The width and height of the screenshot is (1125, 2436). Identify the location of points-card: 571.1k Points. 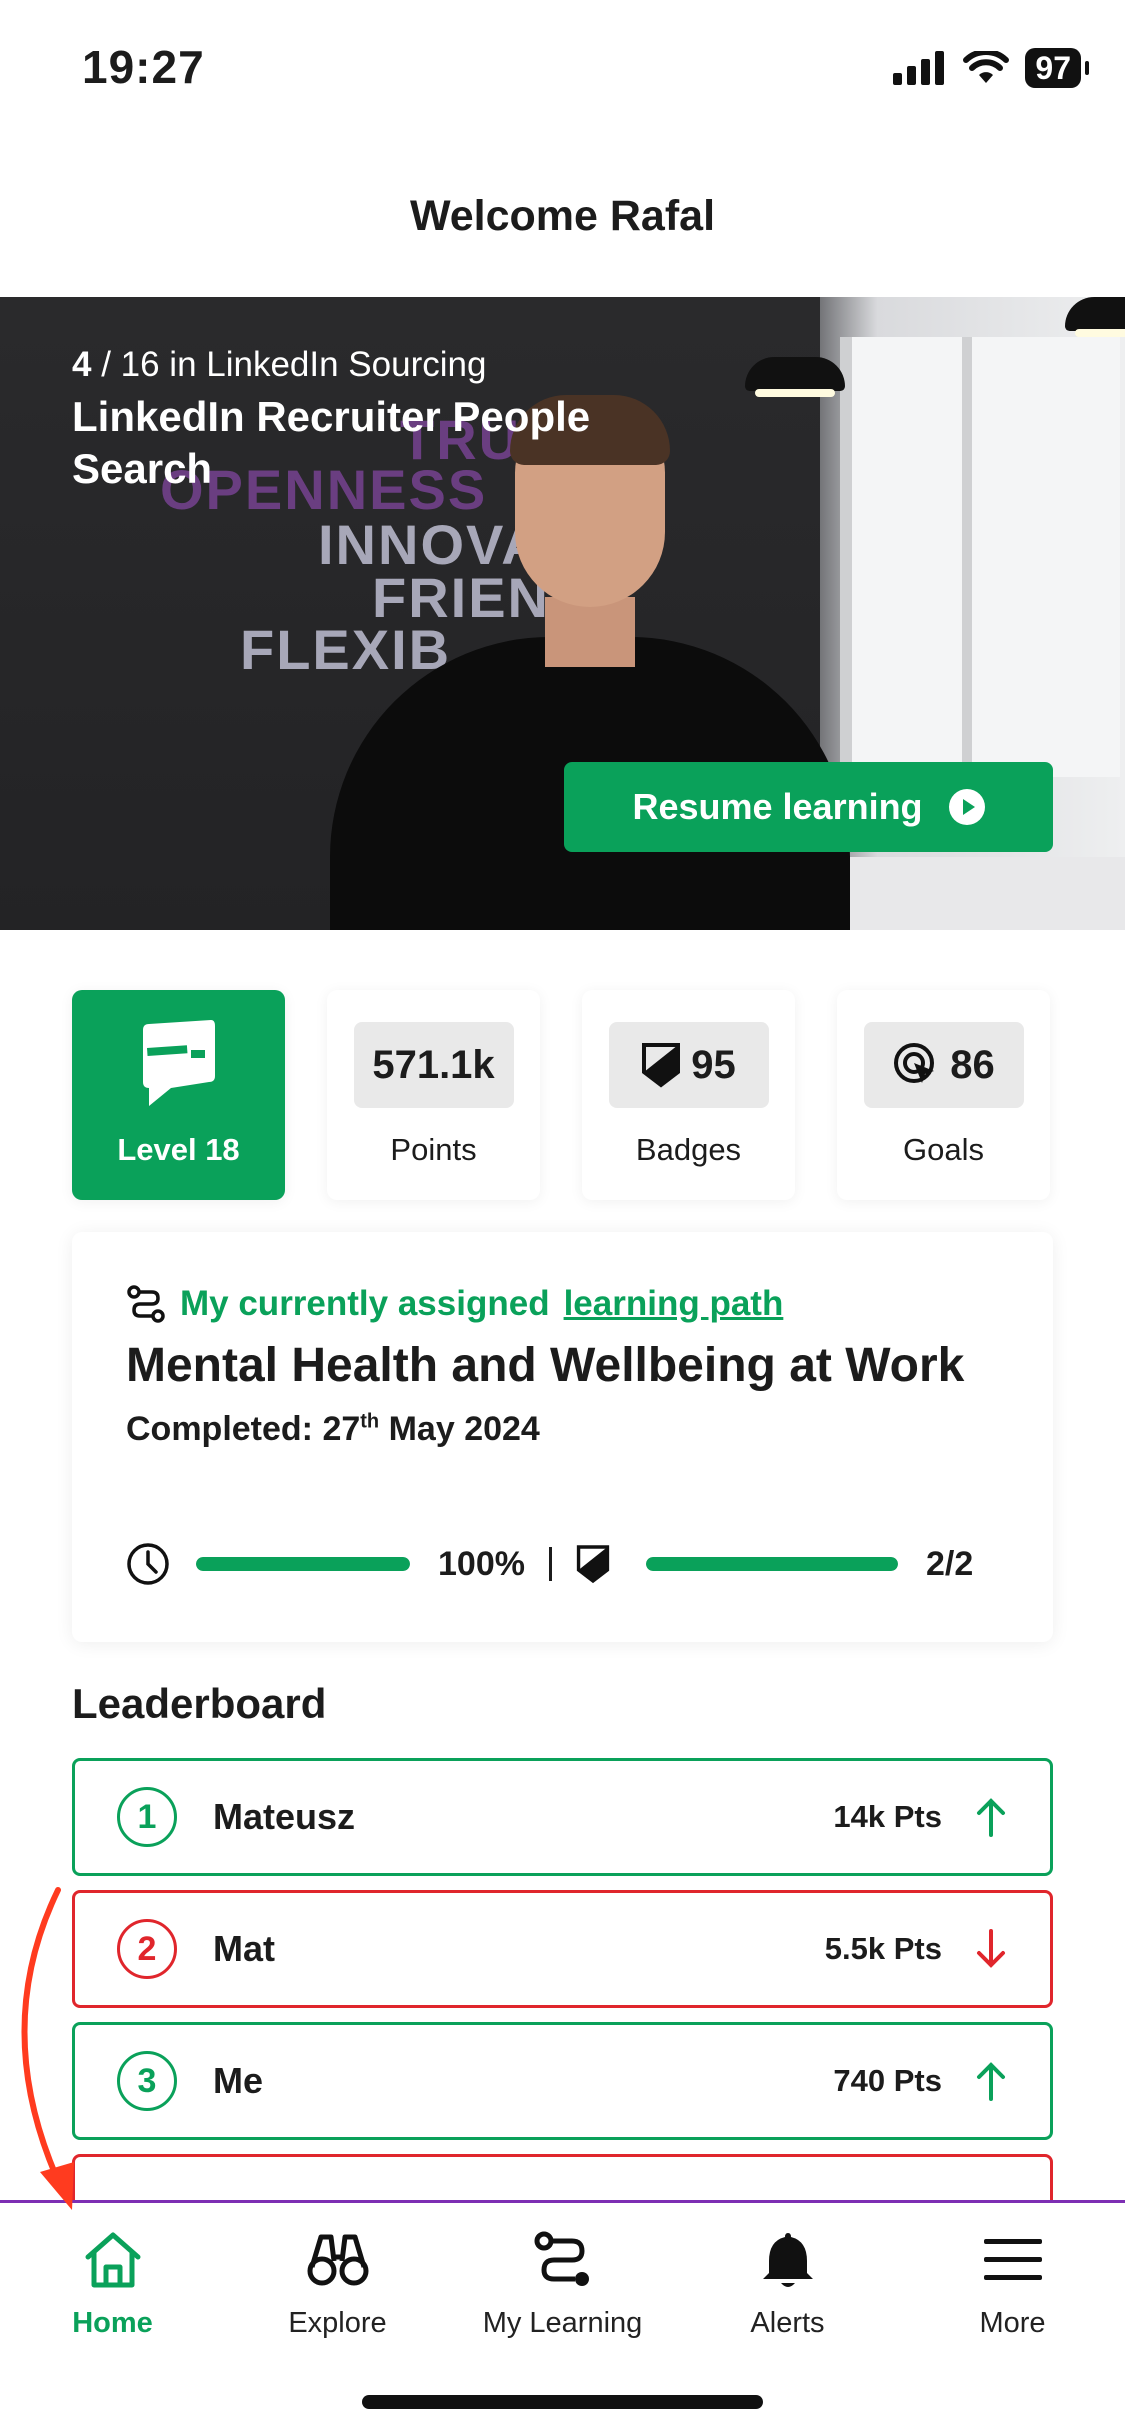
(433, 1095).